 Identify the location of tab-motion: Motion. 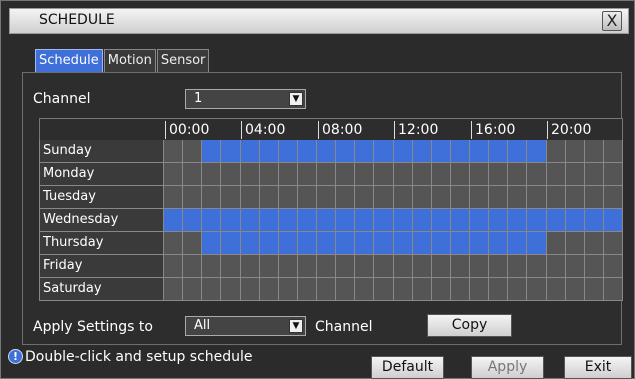
(129, 60).